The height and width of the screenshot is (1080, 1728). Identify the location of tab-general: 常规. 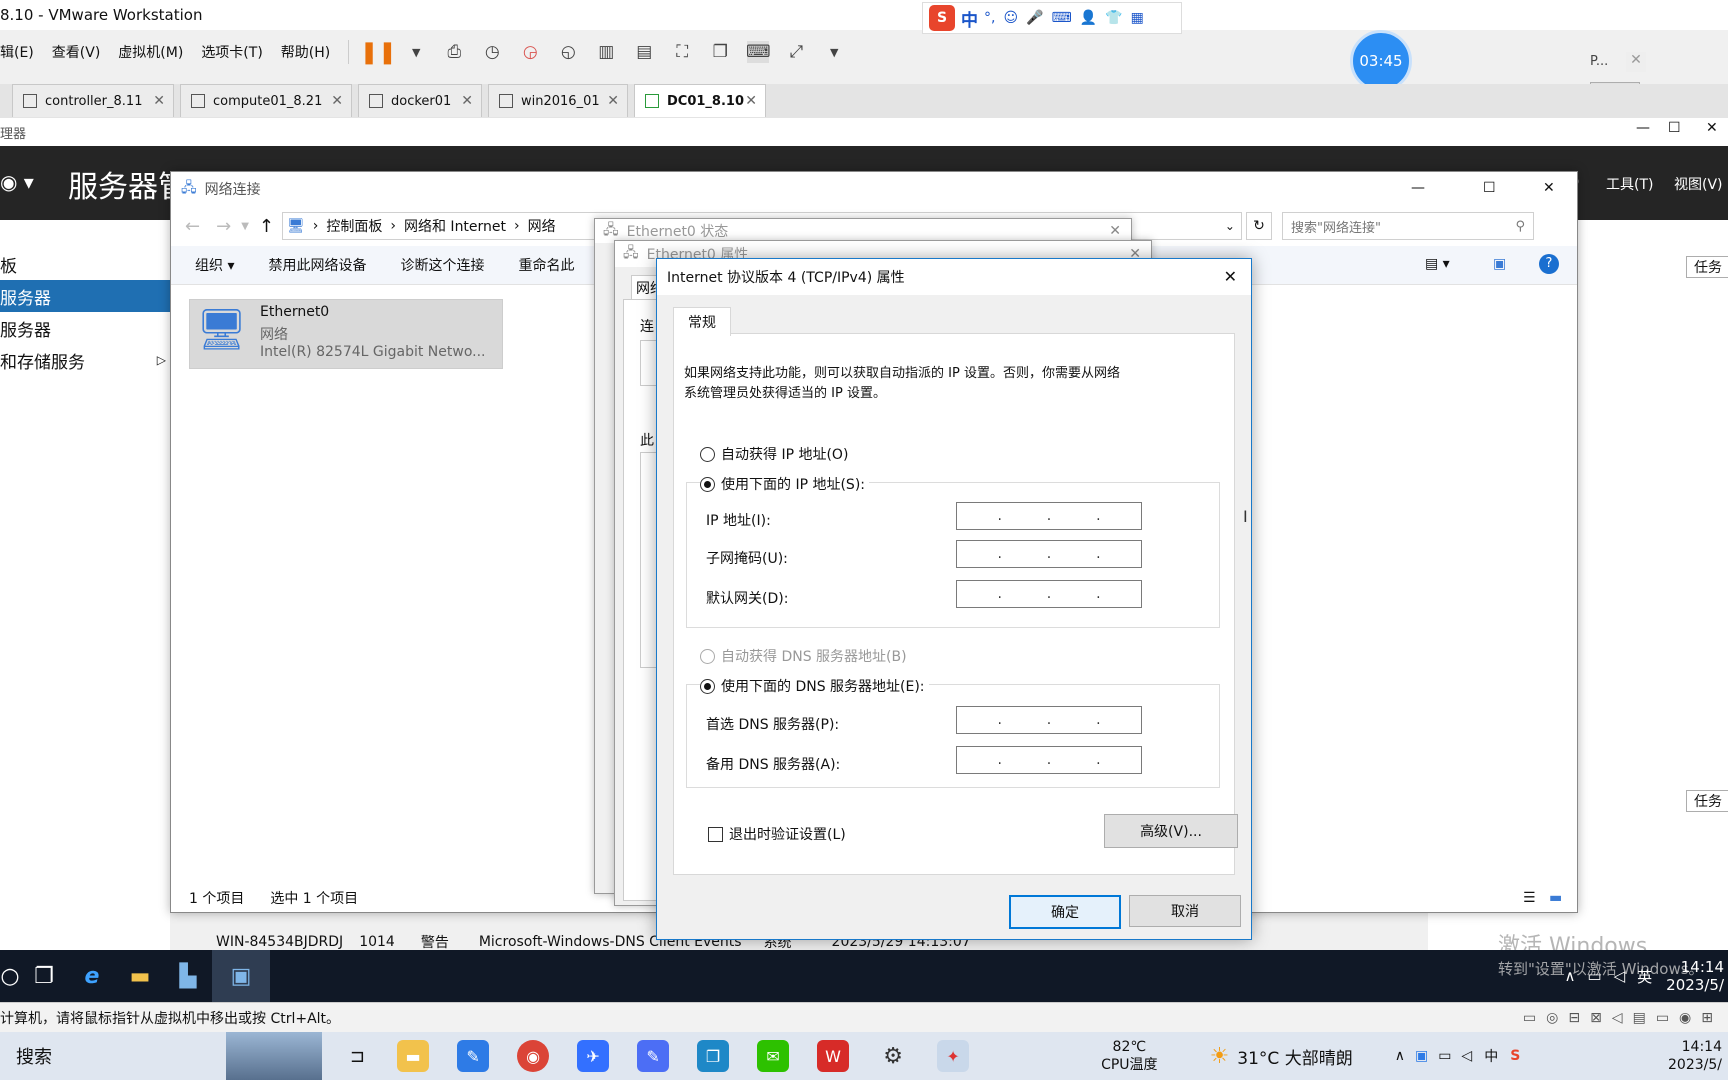
(702, 321).